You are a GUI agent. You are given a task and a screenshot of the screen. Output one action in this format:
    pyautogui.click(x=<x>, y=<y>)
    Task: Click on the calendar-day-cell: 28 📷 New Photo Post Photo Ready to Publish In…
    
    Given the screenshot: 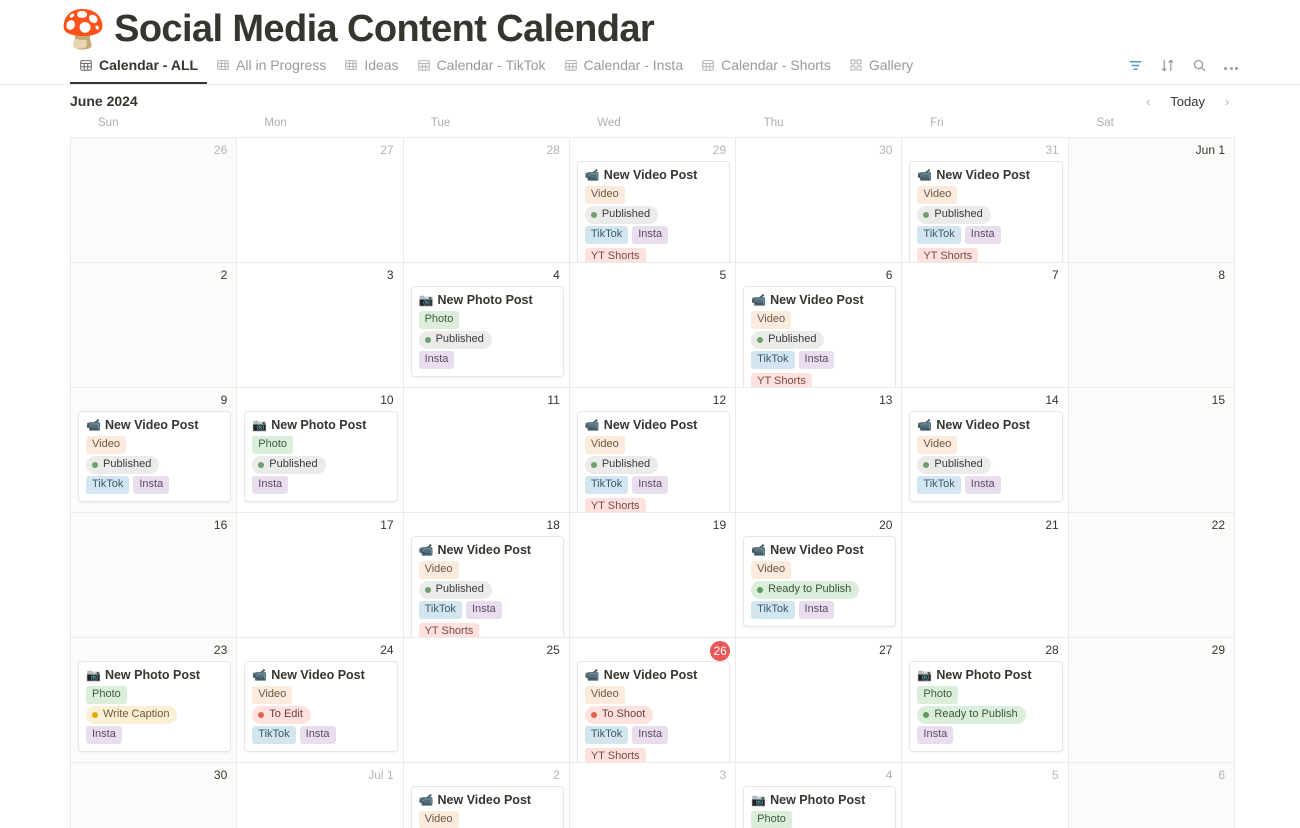 What is the action you would take?
    pyautogui.click(x=985, y=700)
    